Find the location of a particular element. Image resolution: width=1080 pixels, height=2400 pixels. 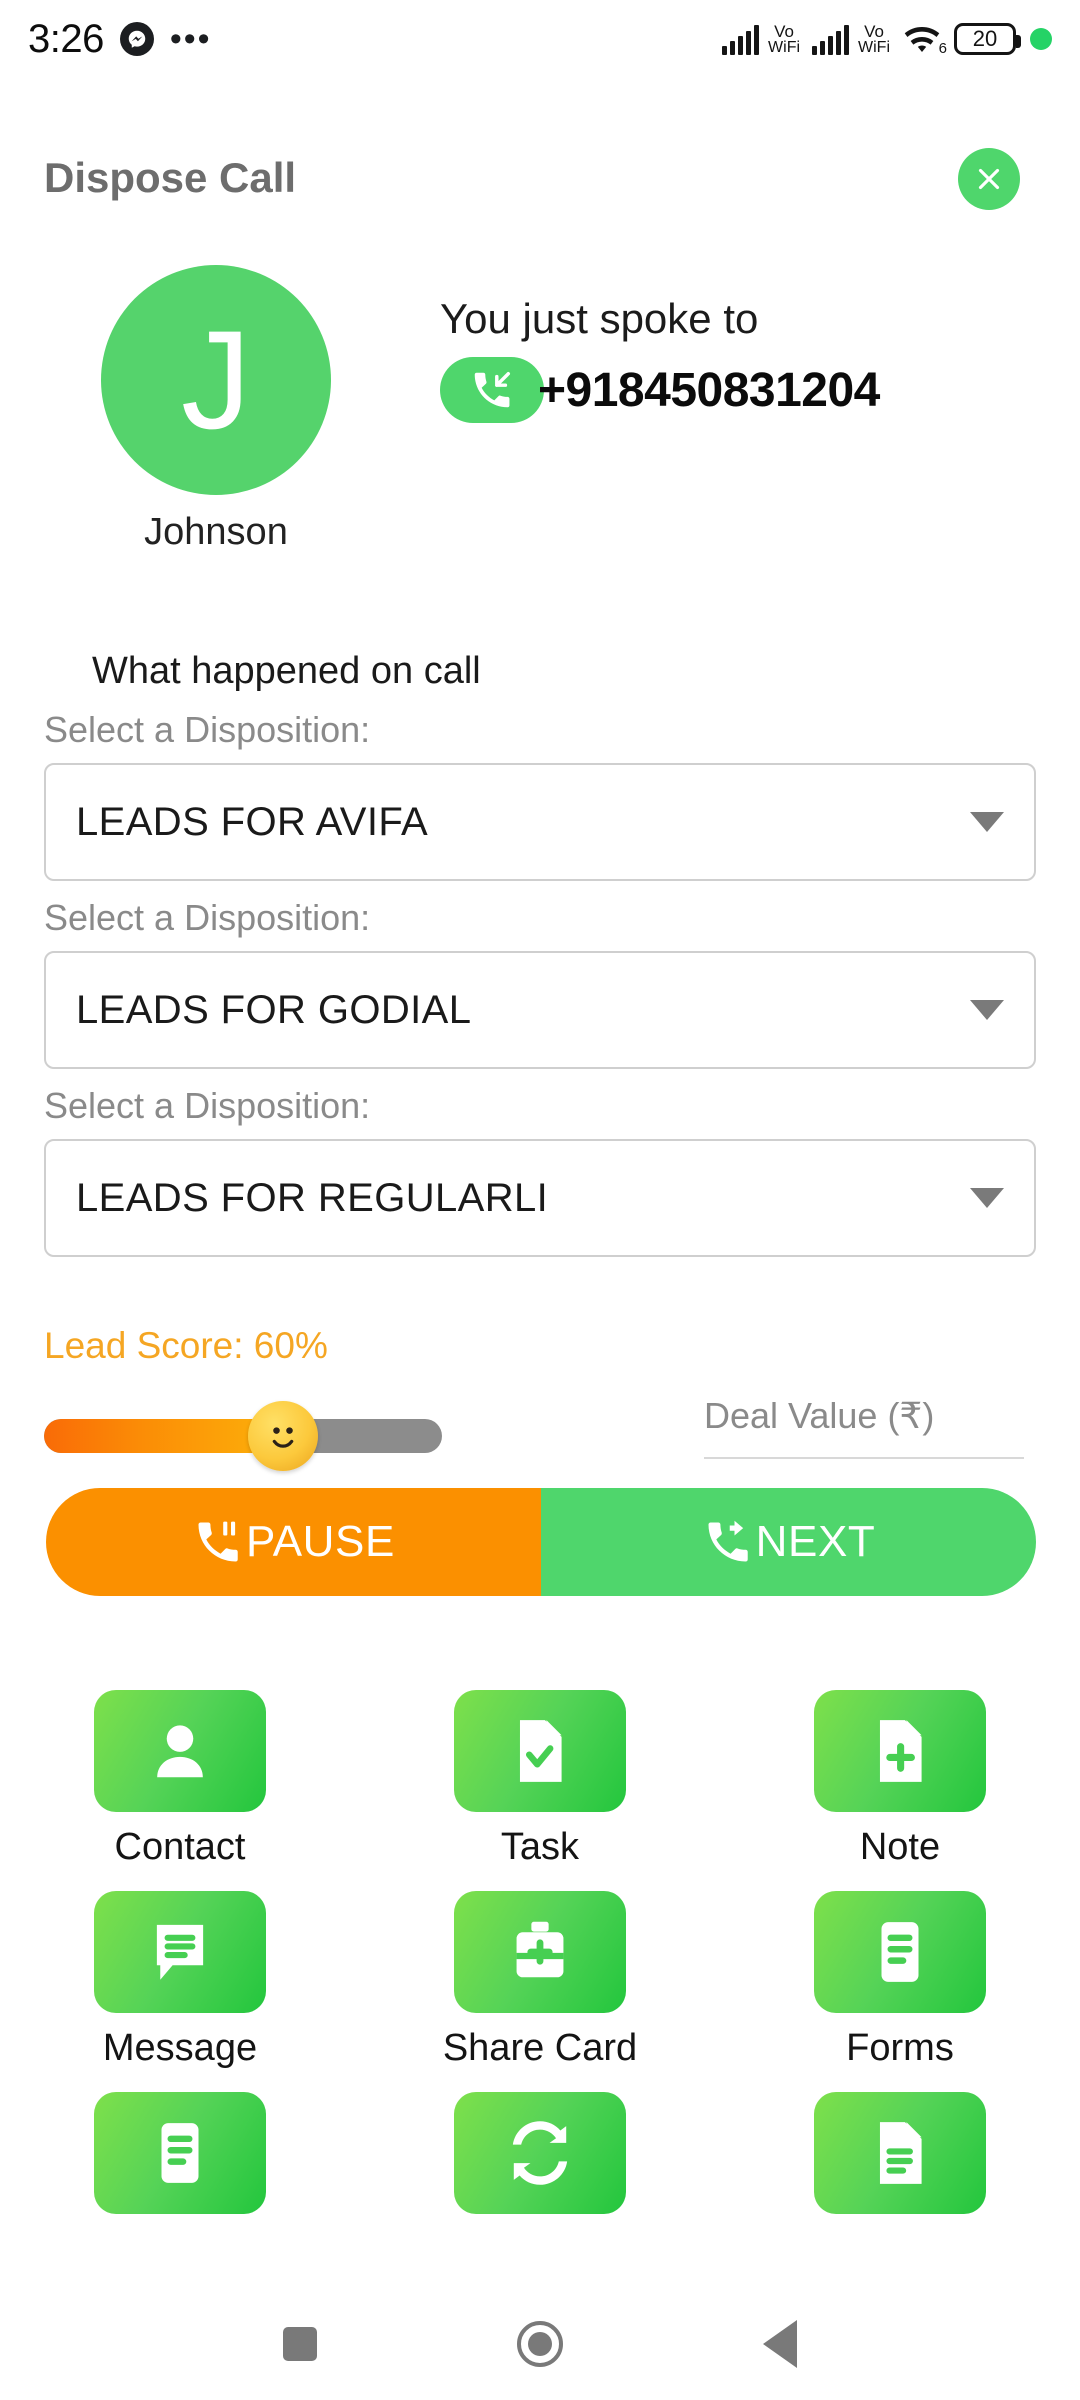

phone-pause-icon is located at coordinates (218, 1541).